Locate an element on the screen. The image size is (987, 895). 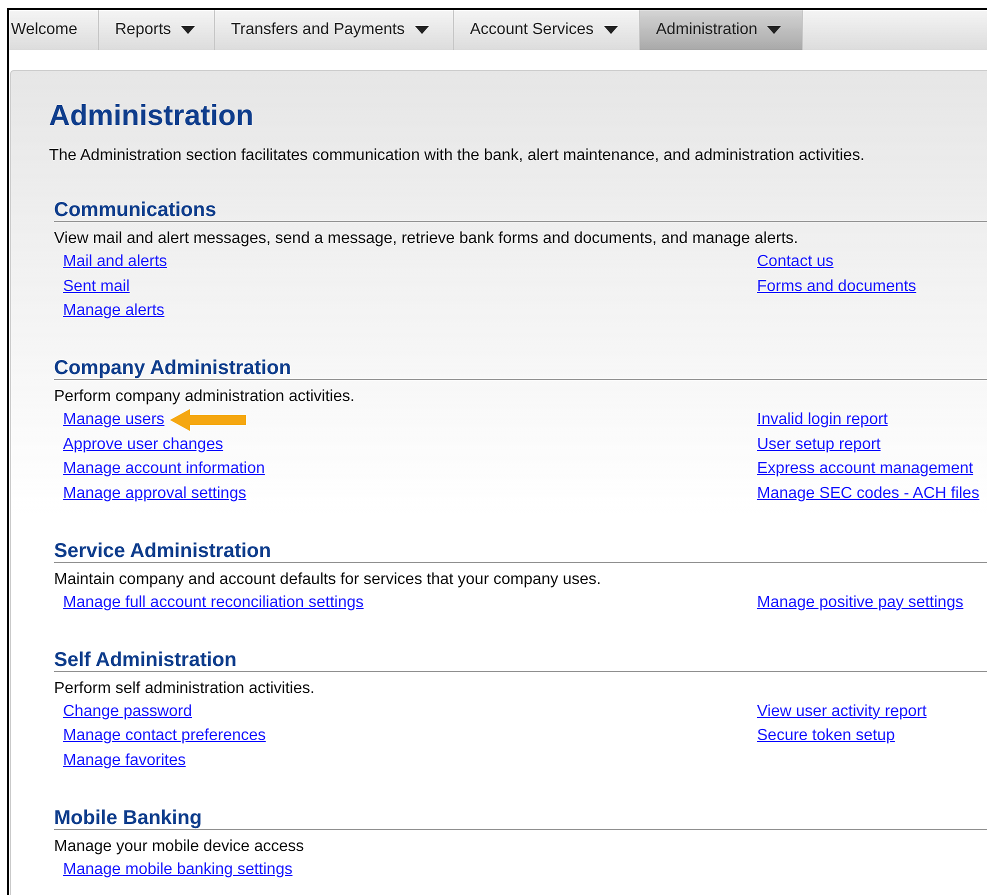
link: Contact us is located at coordinates (795, 262).